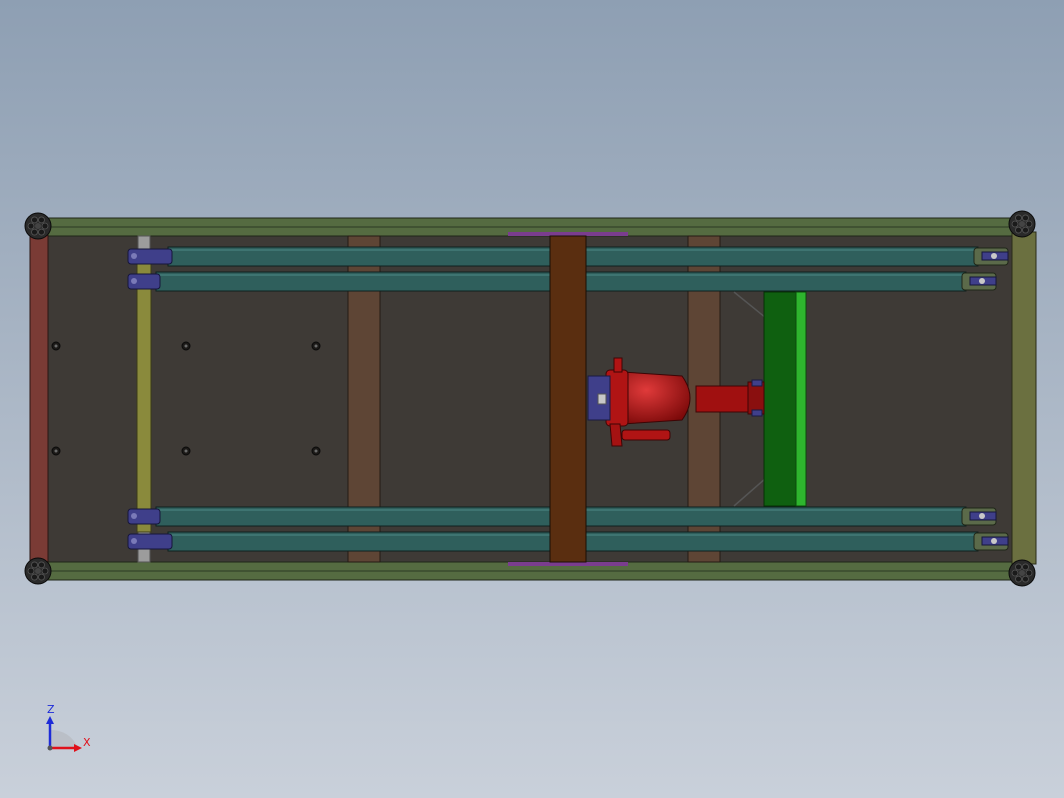 This screenshot has height=798, width=1064. What do you see at coordinates (618, 365) in the screenshot?
I see `cylinder-port-top` at bounding box center [618, 365].